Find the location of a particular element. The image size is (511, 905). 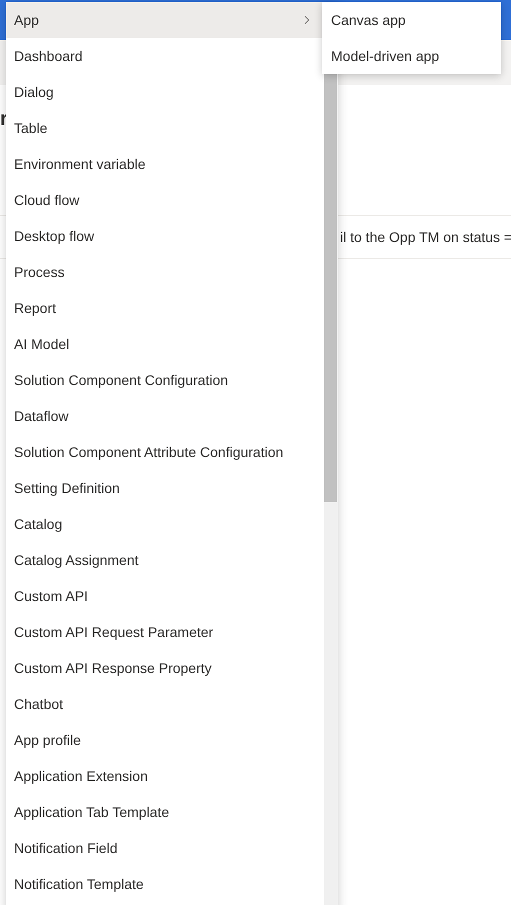

menu-item: Model-driven app is located at coordinates (411, 56).